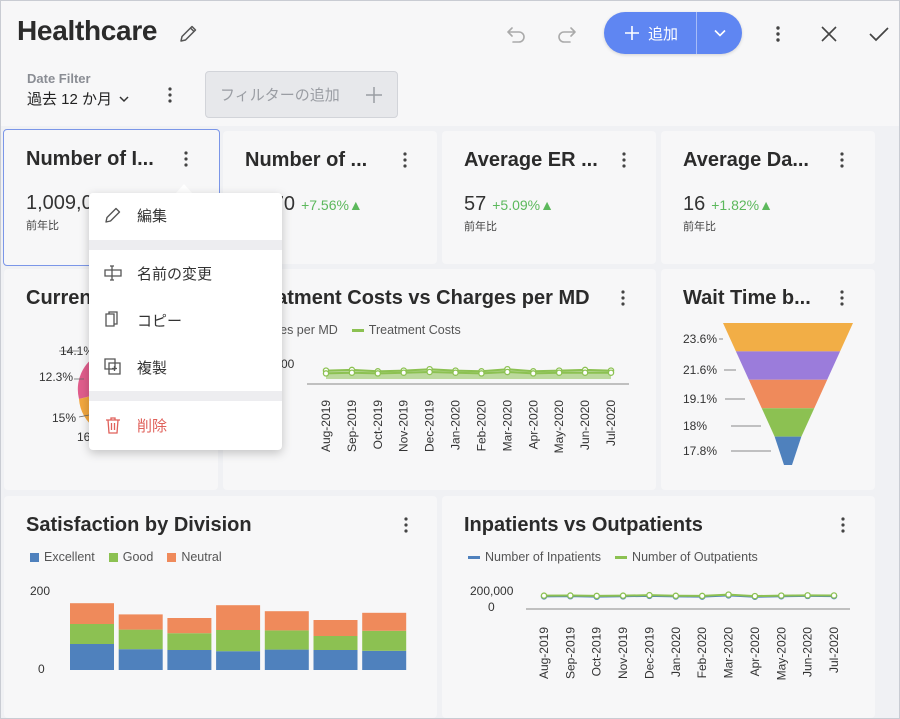  I want to click on kpi-delta: +1.82%▲, so click(742, 205).